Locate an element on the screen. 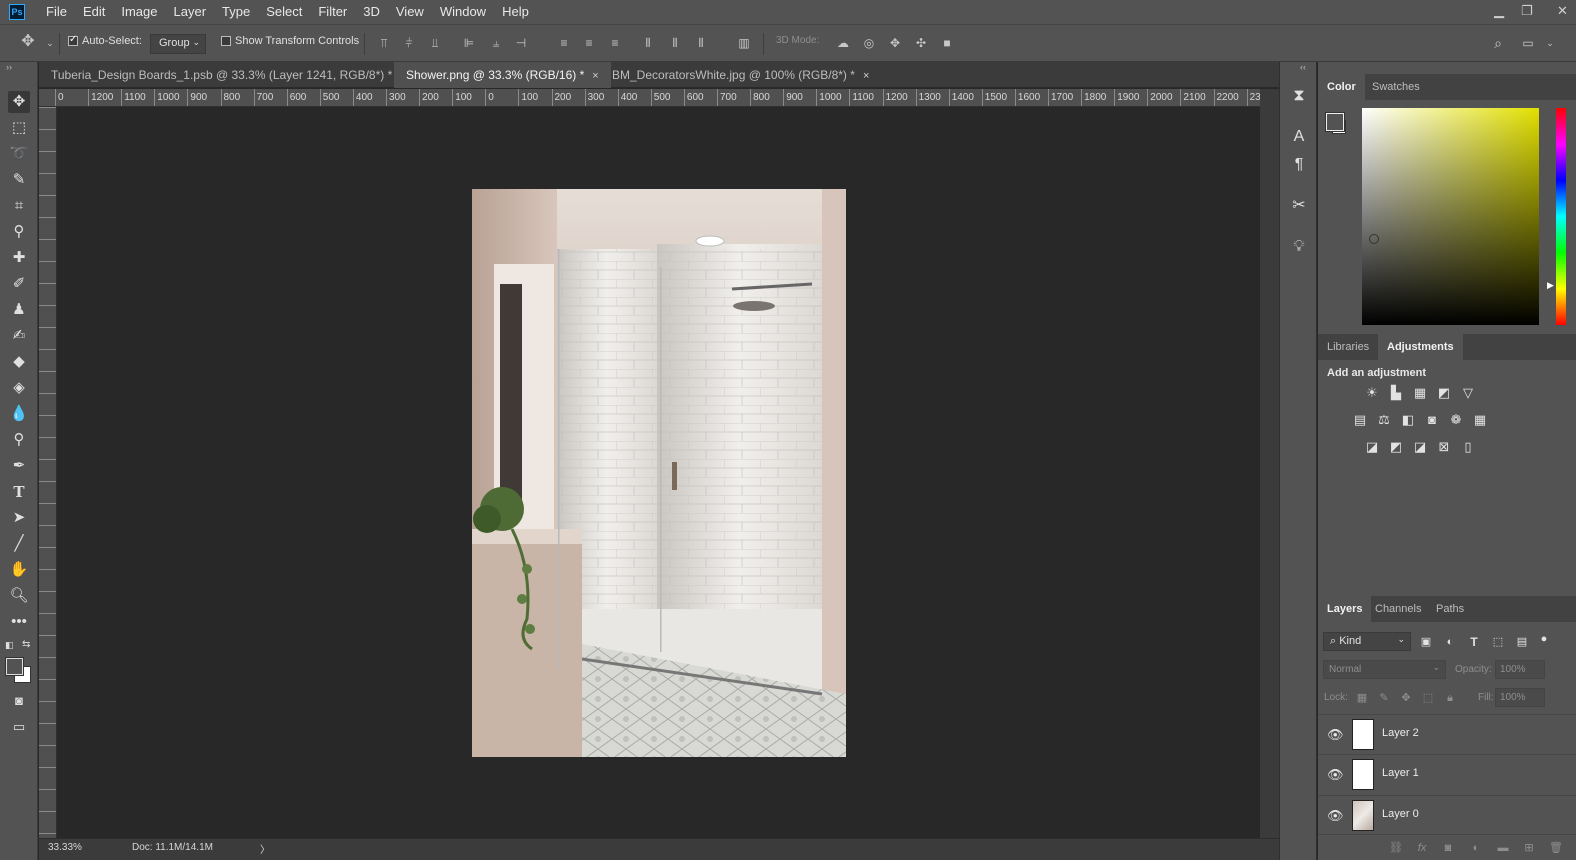 The image size is (1576, 860). foreground-color-swatch is located at coordinates (14, 666).